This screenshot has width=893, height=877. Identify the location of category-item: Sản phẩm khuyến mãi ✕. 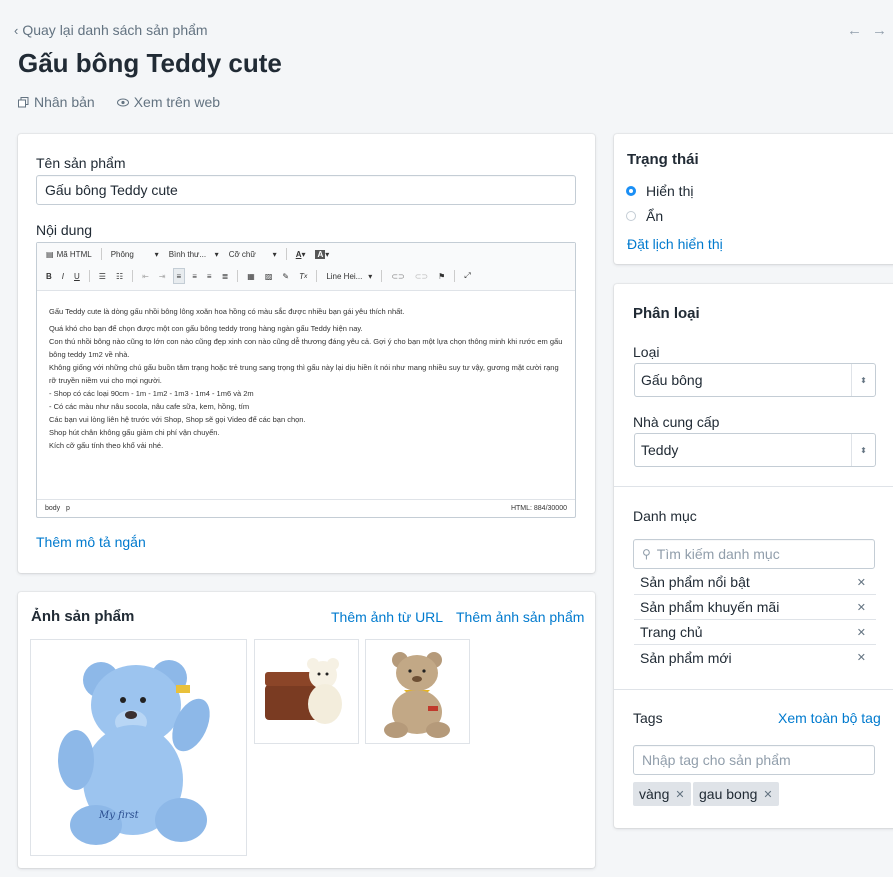
(755, 607).